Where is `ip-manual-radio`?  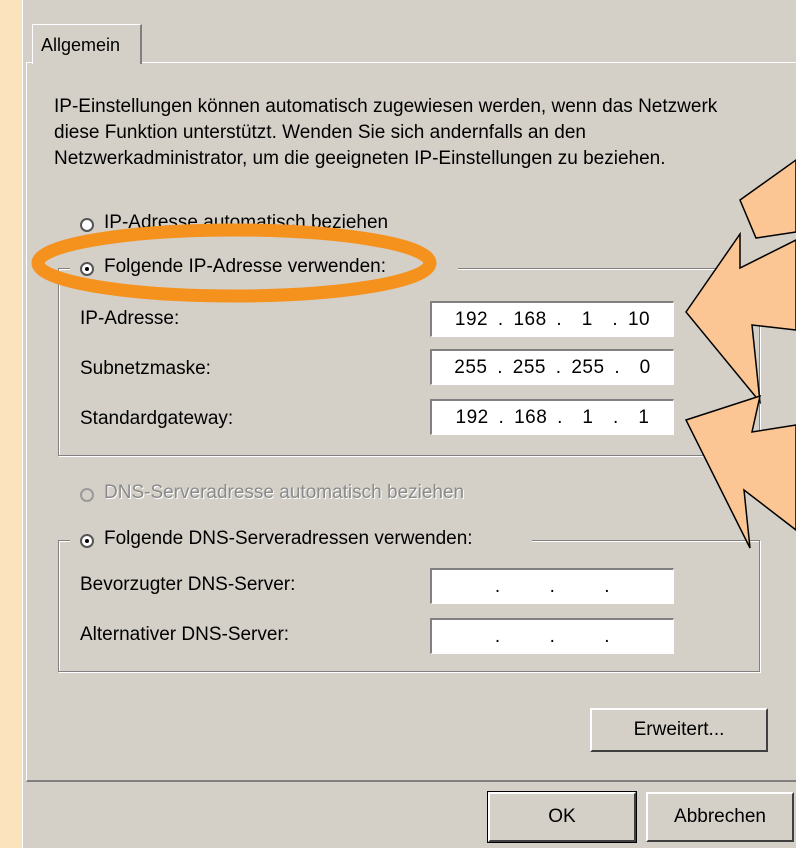 ip-manual-radio is located at coordinates (87, 269).